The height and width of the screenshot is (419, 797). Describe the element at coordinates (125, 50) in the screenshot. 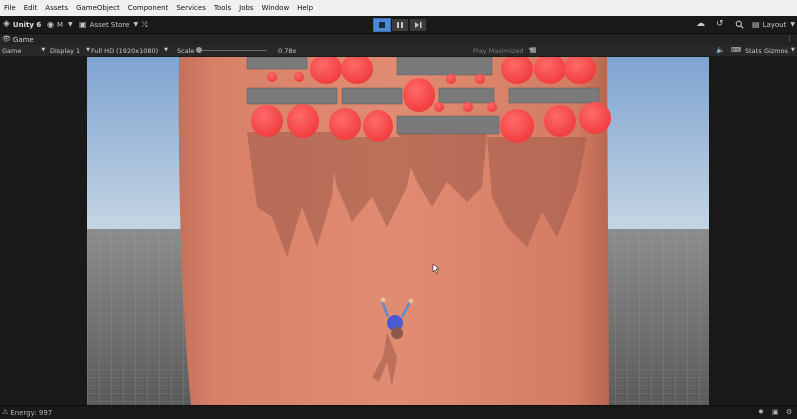

I see `resolution-label: Full HD (1920x1080)` at that location.